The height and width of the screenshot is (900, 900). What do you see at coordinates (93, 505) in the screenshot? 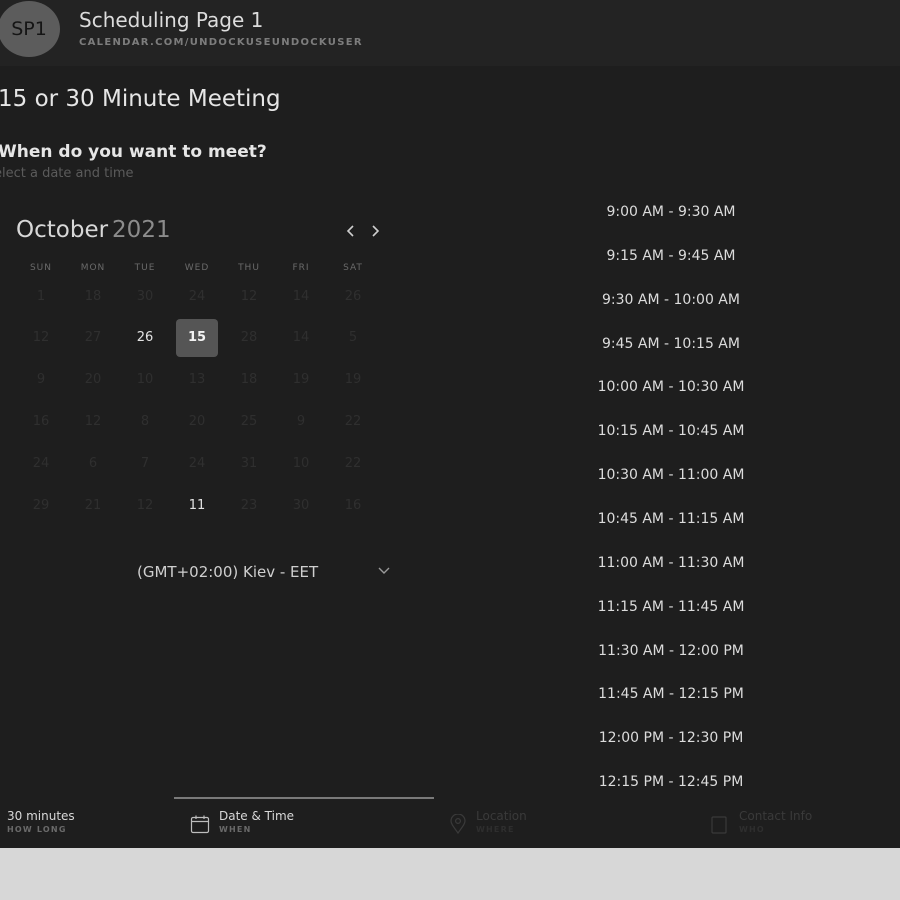
I see `calendar-day: 21` at bounding box center [93, 505].